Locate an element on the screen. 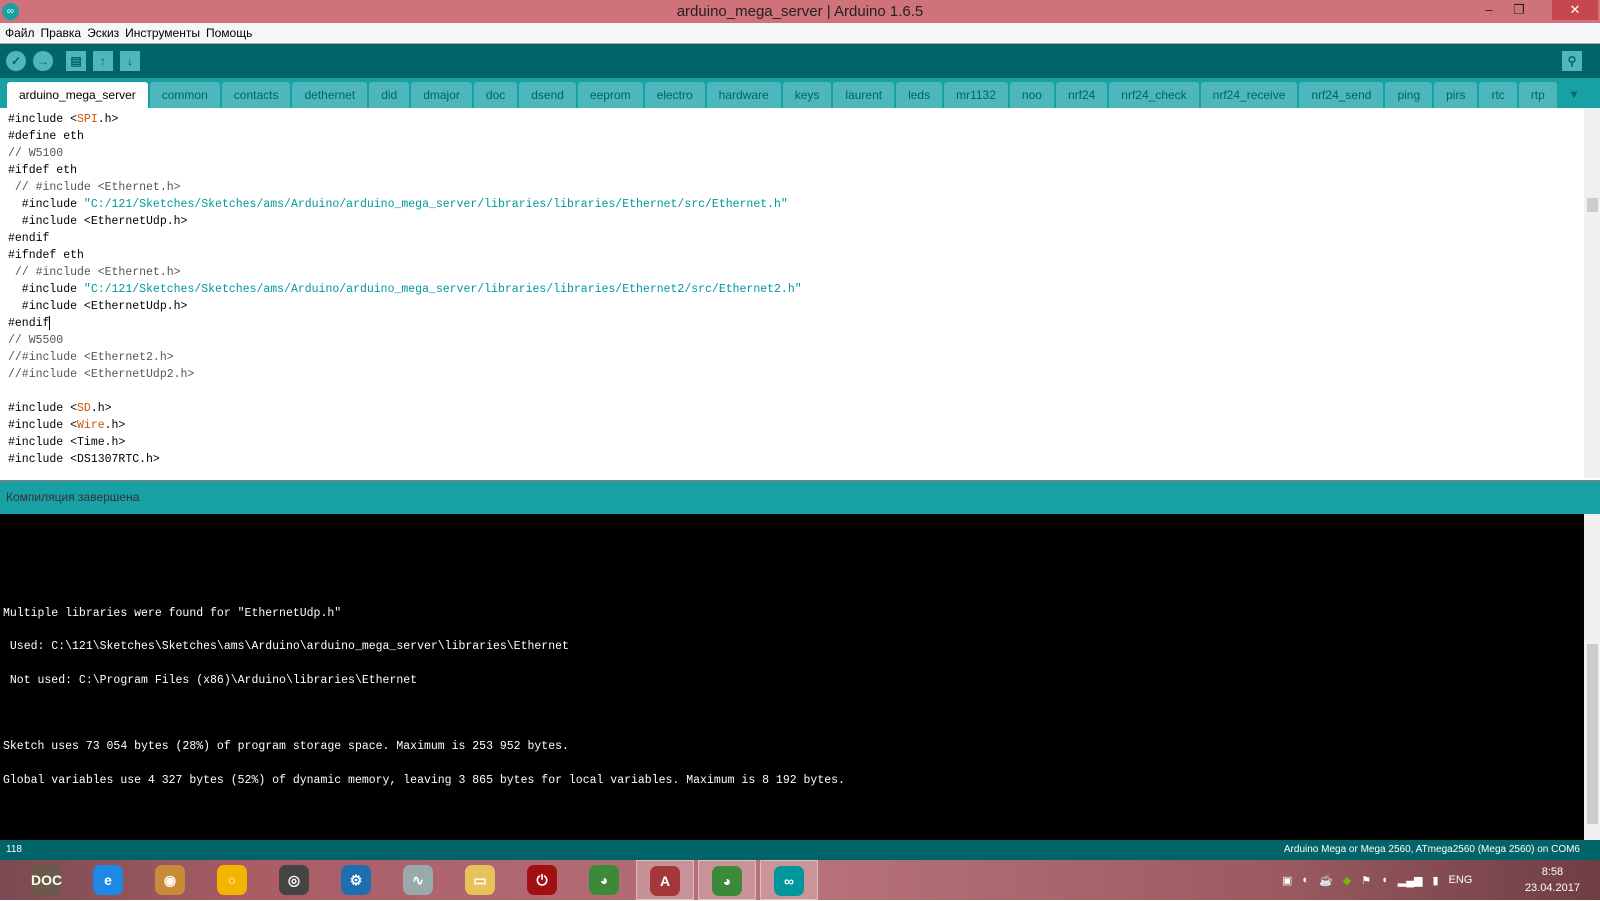  internet-explorer-icon: e is located at coordinates (108, 880).